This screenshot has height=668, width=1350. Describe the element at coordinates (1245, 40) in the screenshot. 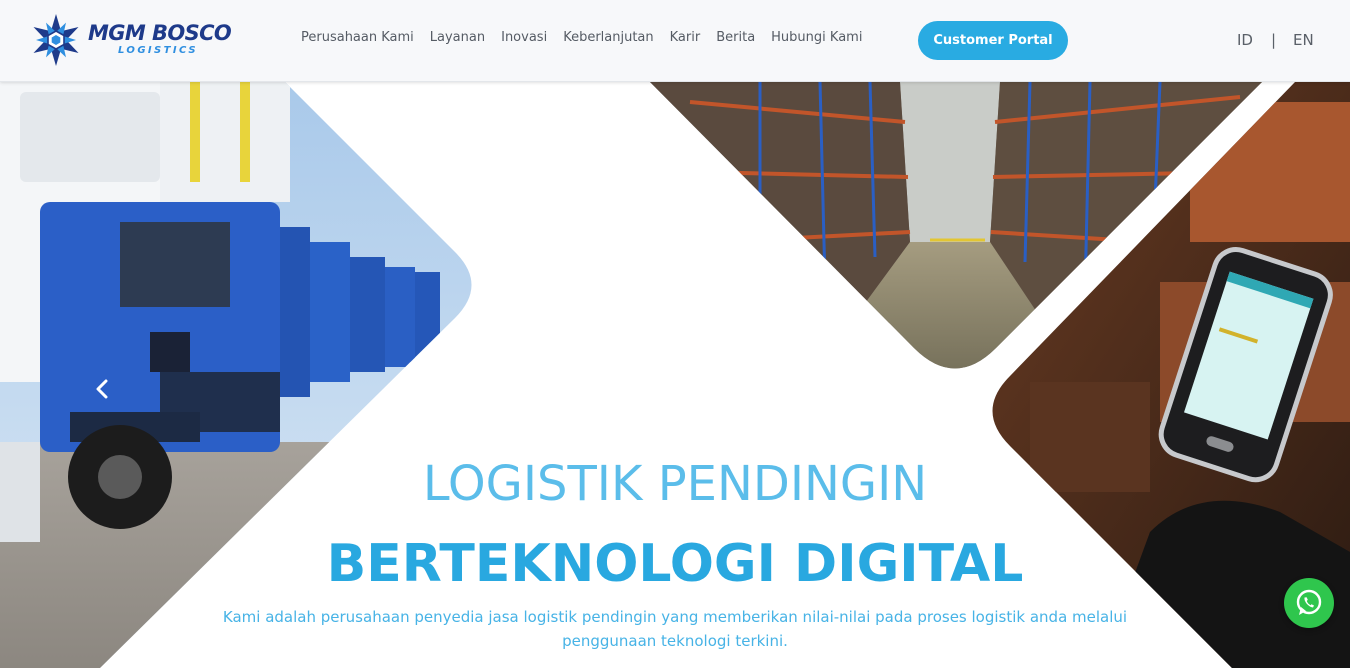

I see `lang-id-link: ID` at that location.